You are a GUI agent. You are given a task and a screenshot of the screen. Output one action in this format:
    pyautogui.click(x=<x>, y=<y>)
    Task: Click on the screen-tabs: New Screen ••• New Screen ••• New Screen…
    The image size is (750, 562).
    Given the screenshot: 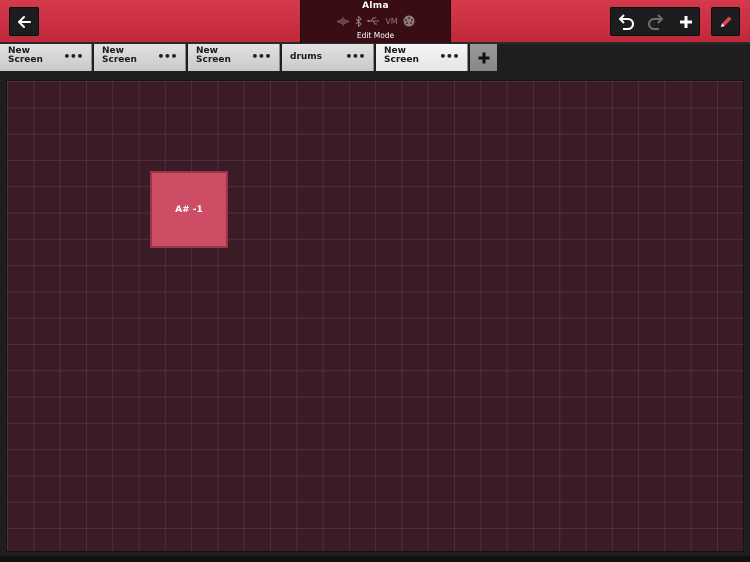 What is the action you would take?
    pyautogui.click(x=375, y=58)
    